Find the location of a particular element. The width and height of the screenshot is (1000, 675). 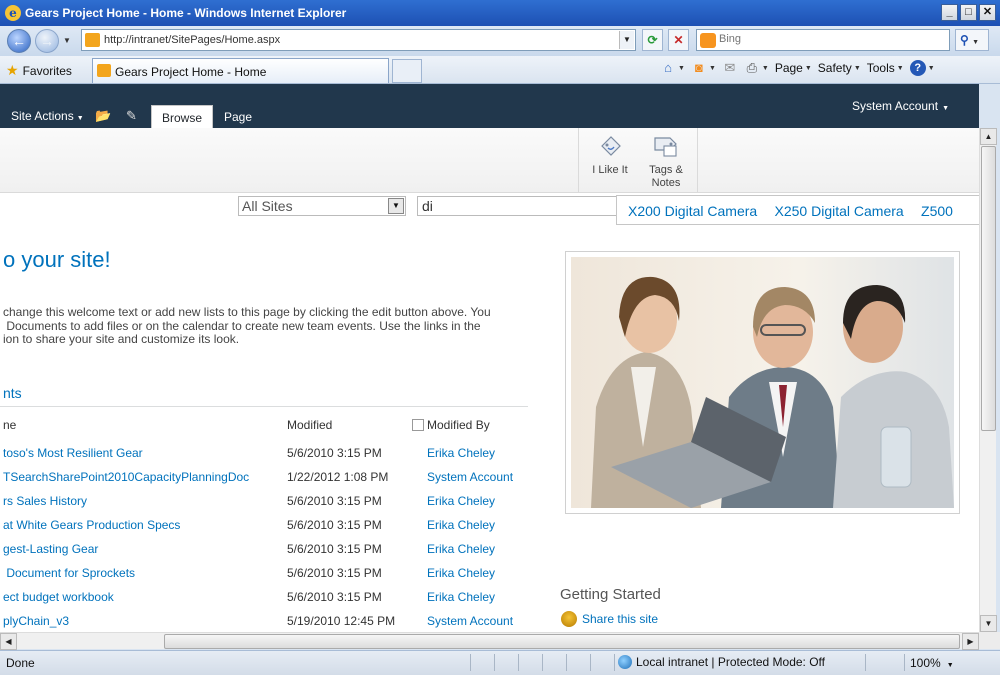

scroll-left-button: ◀ is located at coordinates (8, 641).